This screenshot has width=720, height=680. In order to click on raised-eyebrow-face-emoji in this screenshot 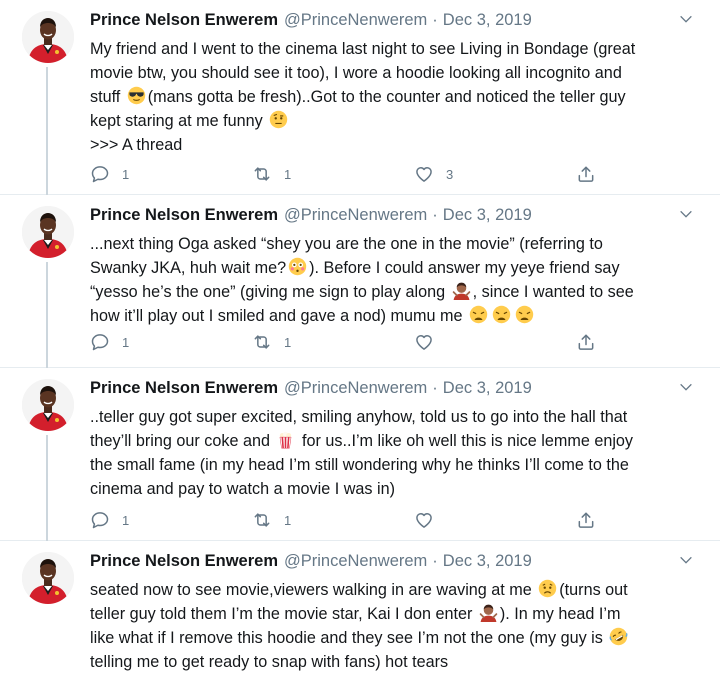, I will do `click(278, 119)`.